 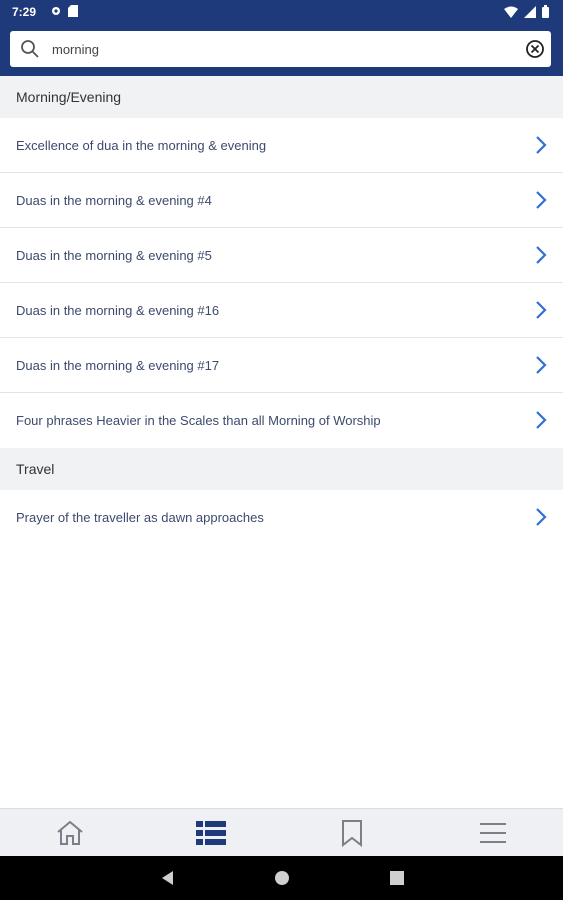 I want to click on search-box, so click(x=280, y=49).